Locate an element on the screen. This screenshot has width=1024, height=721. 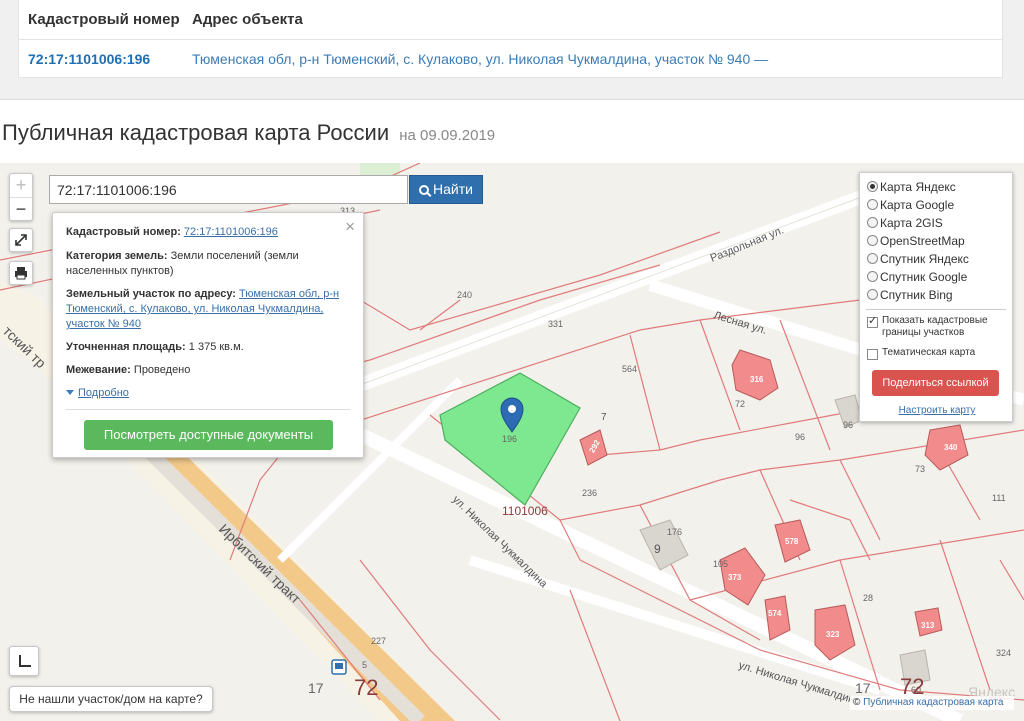
layer-option-label: Спутник Bing is located at coordinates (916, 295).